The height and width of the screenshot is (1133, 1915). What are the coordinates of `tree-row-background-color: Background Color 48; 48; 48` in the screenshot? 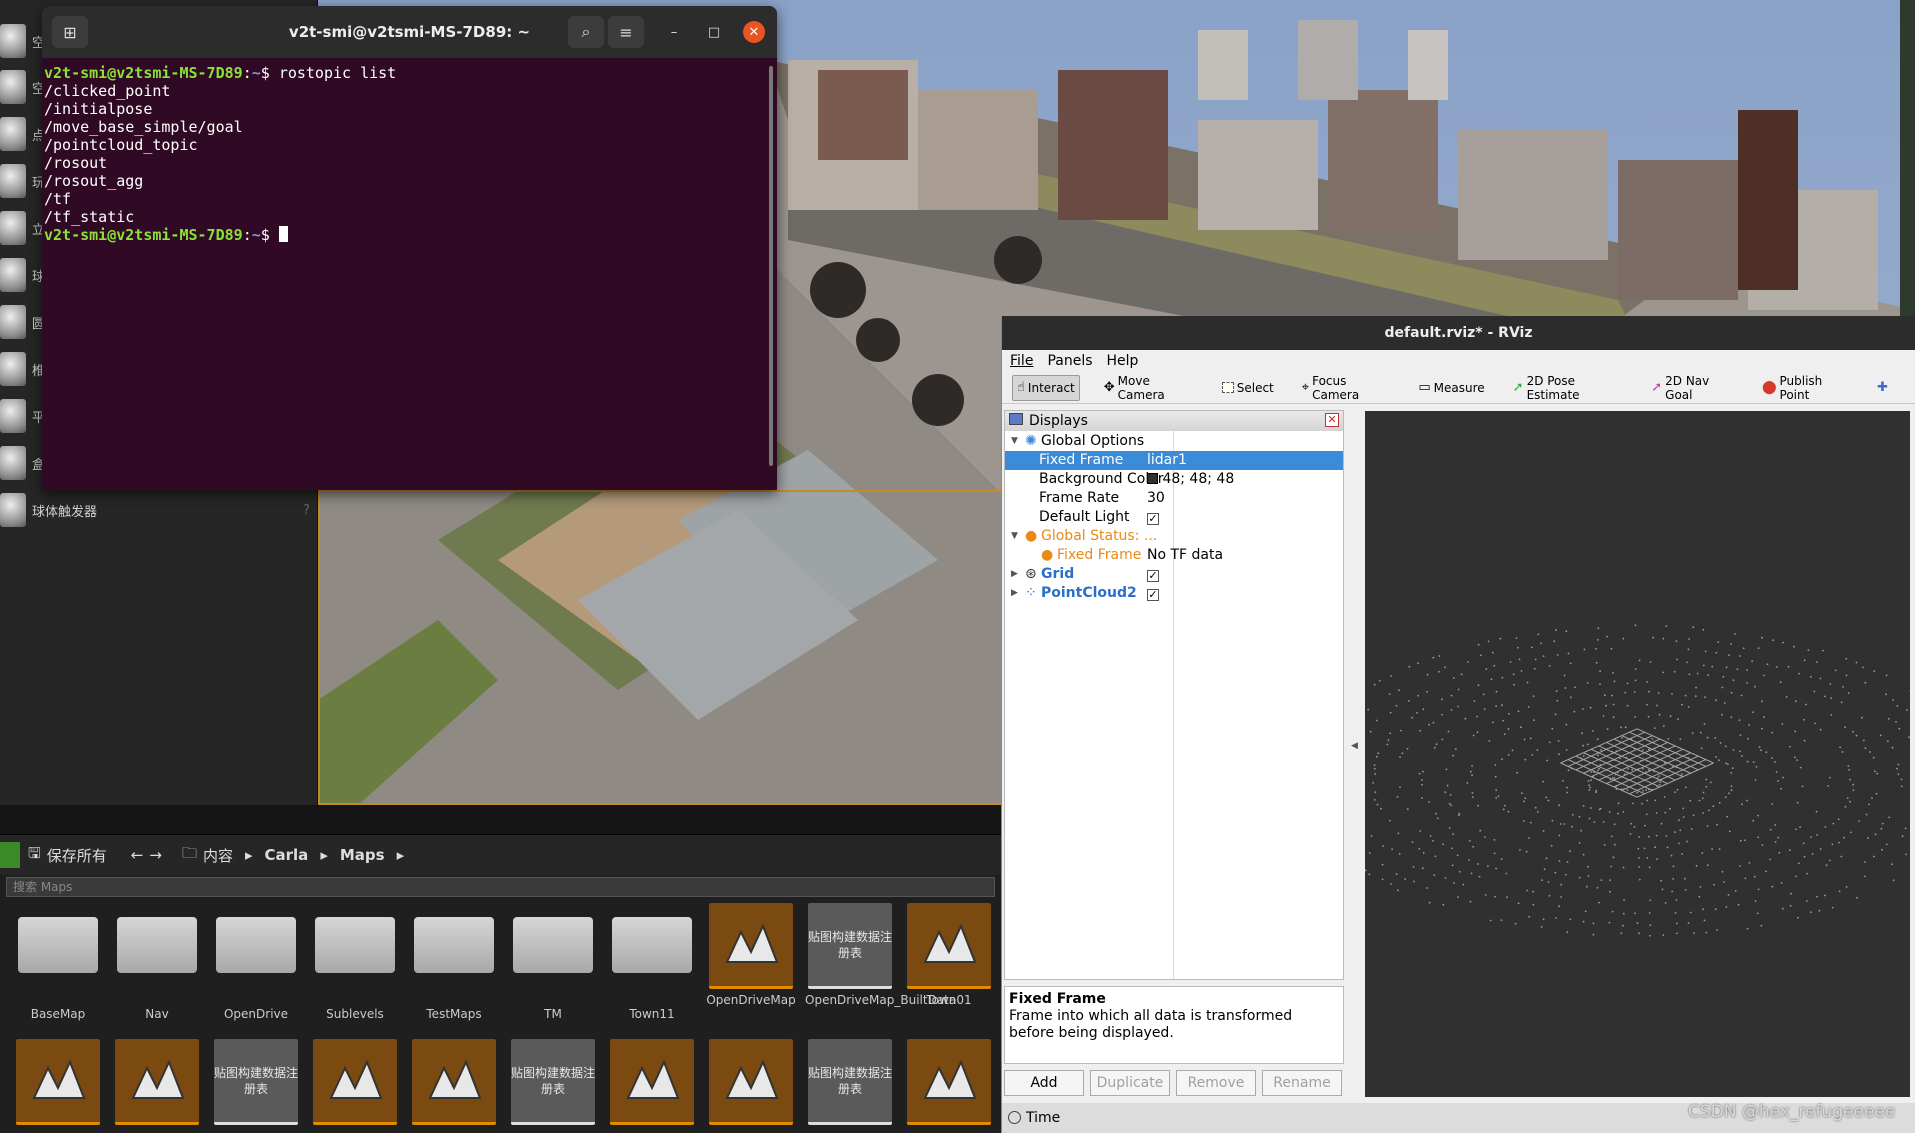 It's located at (1174, 479).